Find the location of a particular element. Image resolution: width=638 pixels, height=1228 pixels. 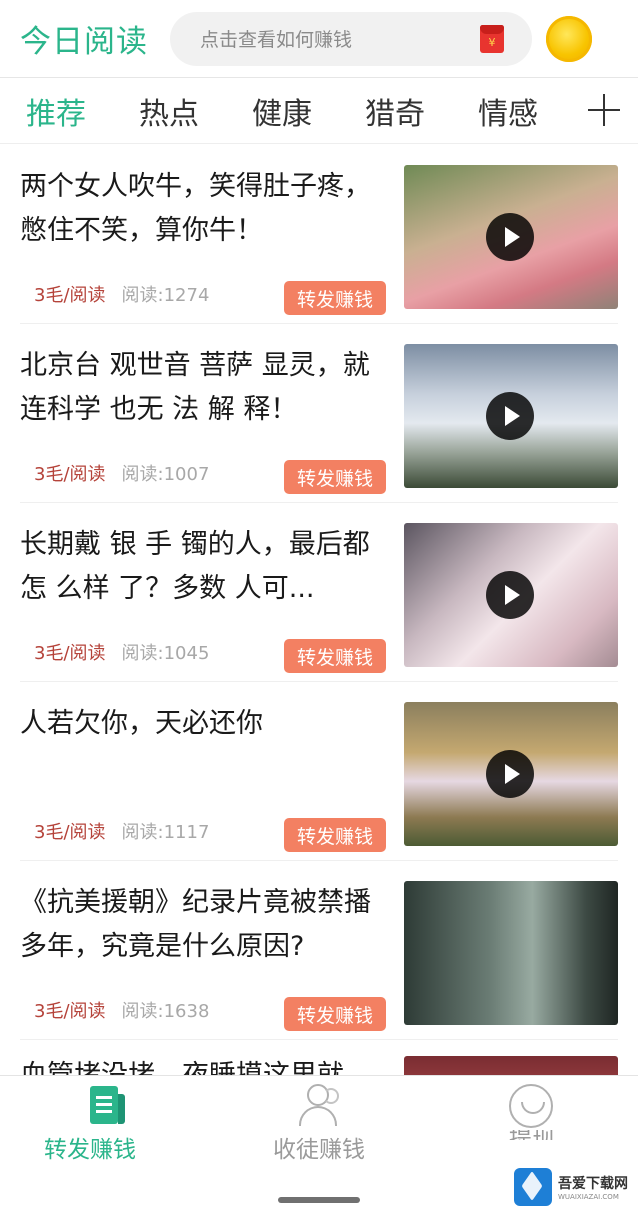

article-meta: 3毛/阅读 阅读:1045 is located at coordinates (121, 652).